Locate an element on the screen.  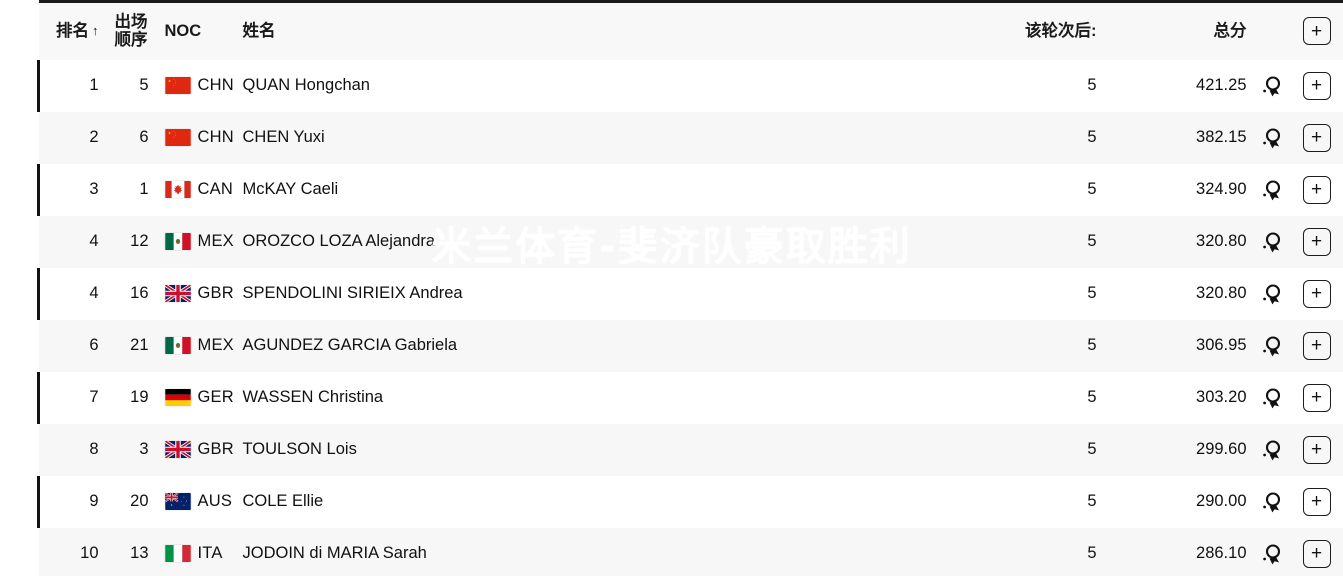
cell-rank: 3 is located at coordinates (72, 189).